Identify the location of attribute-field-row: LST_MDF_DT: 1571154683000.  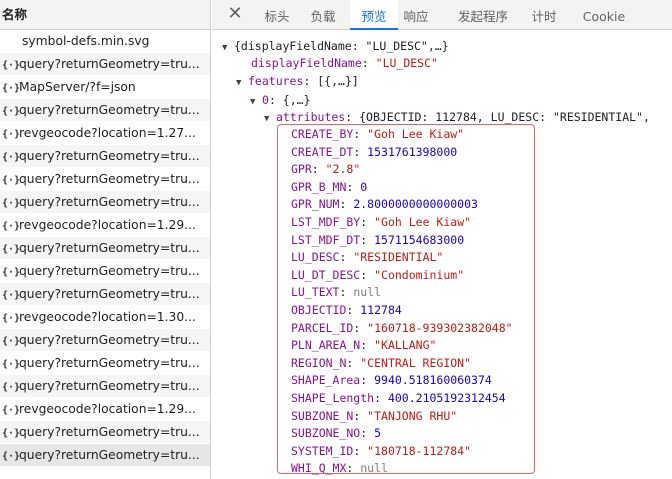
(378, 239).